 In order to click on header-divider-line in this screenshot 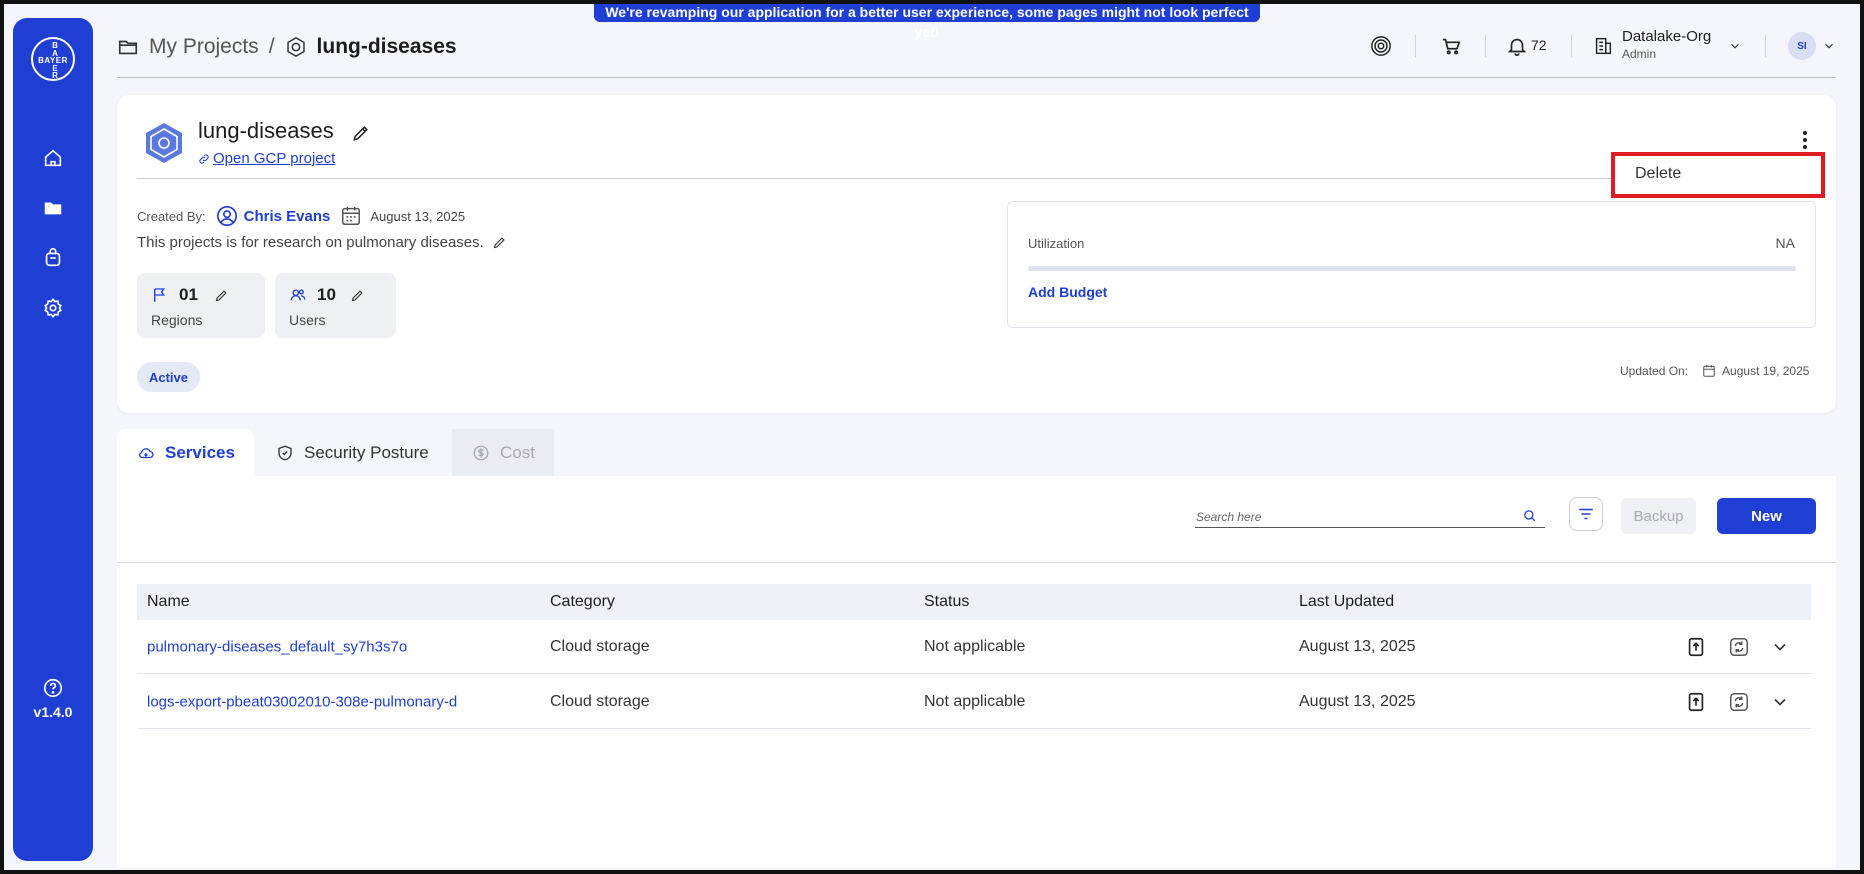, I will do `click(976, 77)`.